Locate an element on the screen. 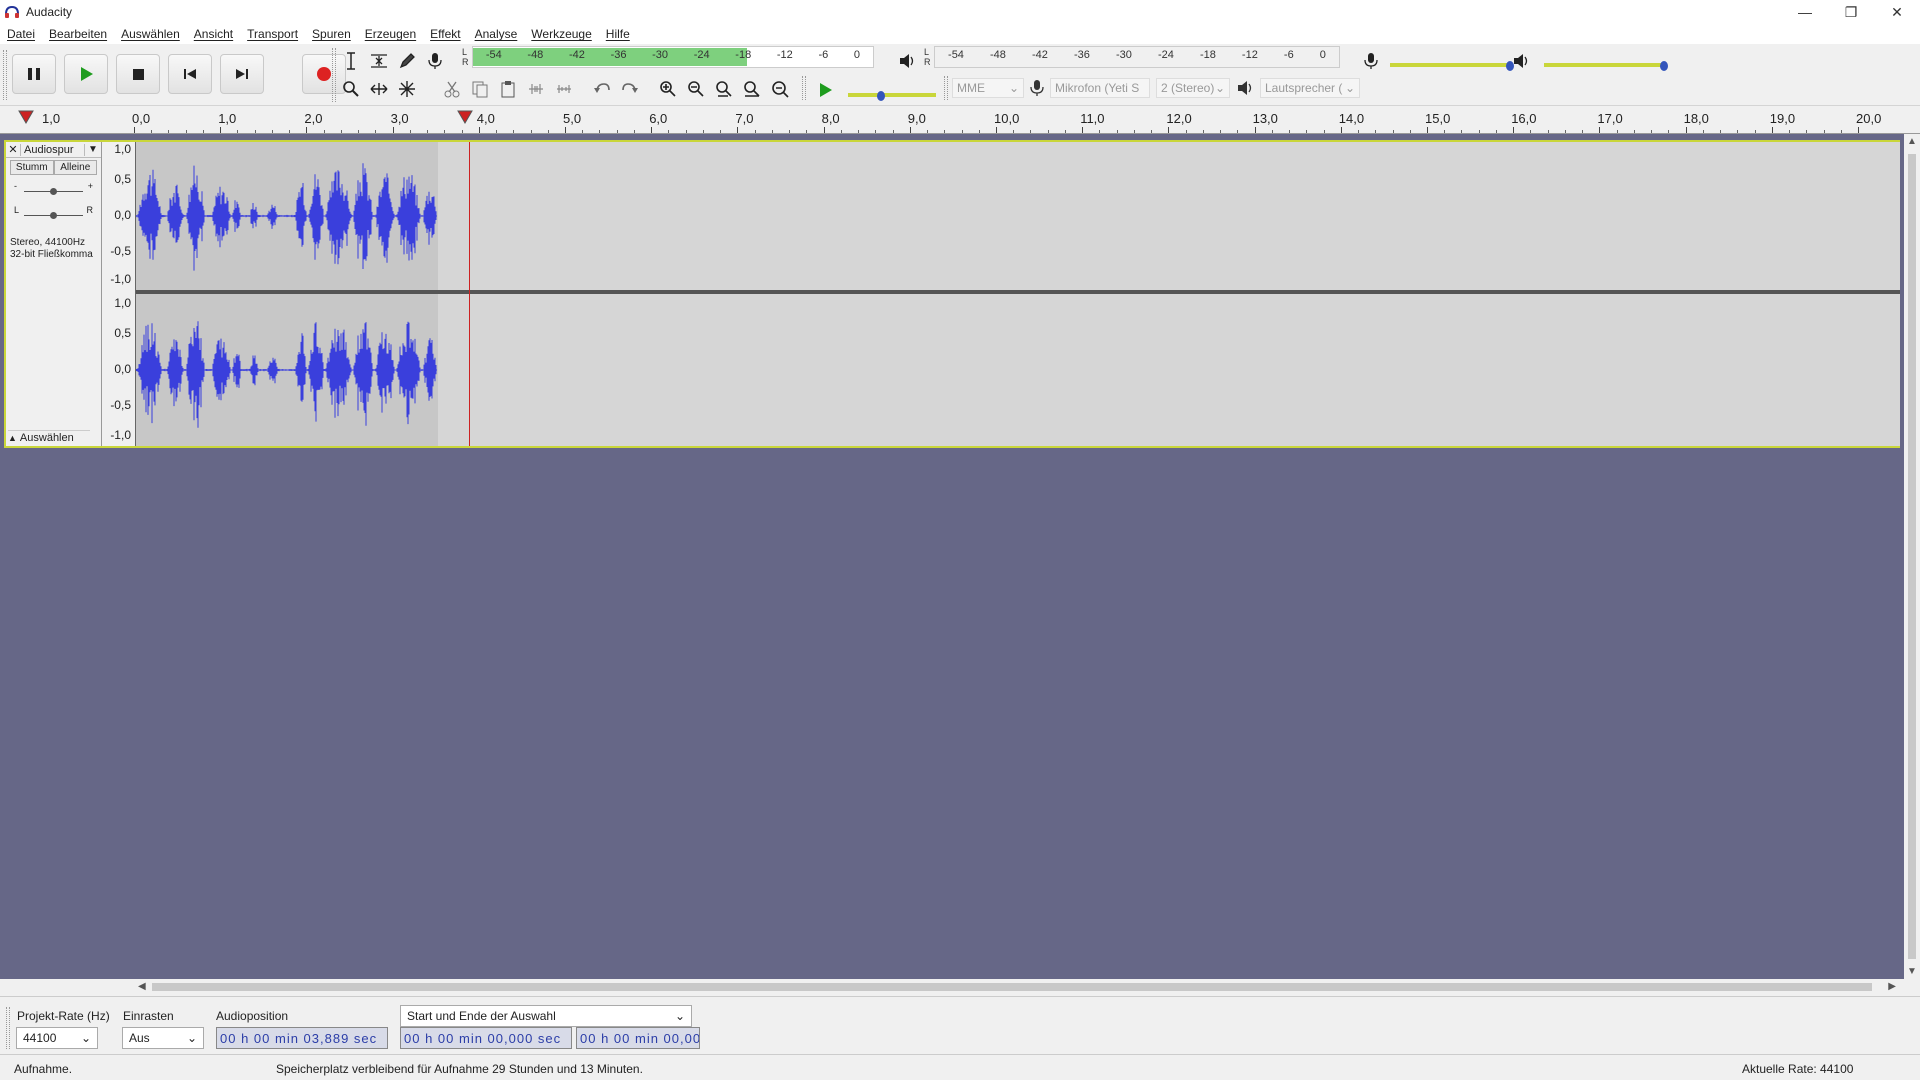  snap-dropdown: Aus ⌄ is located at coordinates (163, 1038).